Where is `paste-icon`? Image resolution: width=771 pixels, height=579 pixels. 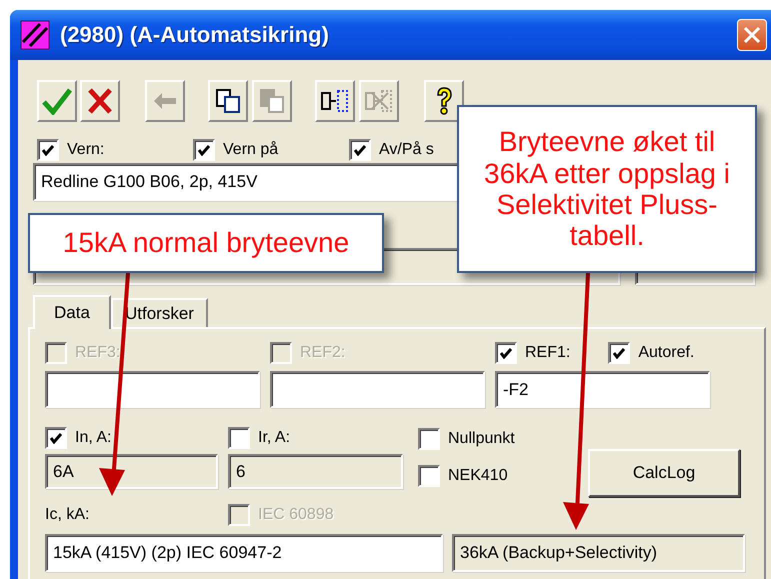 paste-icon is located at coordinates (272, 101).